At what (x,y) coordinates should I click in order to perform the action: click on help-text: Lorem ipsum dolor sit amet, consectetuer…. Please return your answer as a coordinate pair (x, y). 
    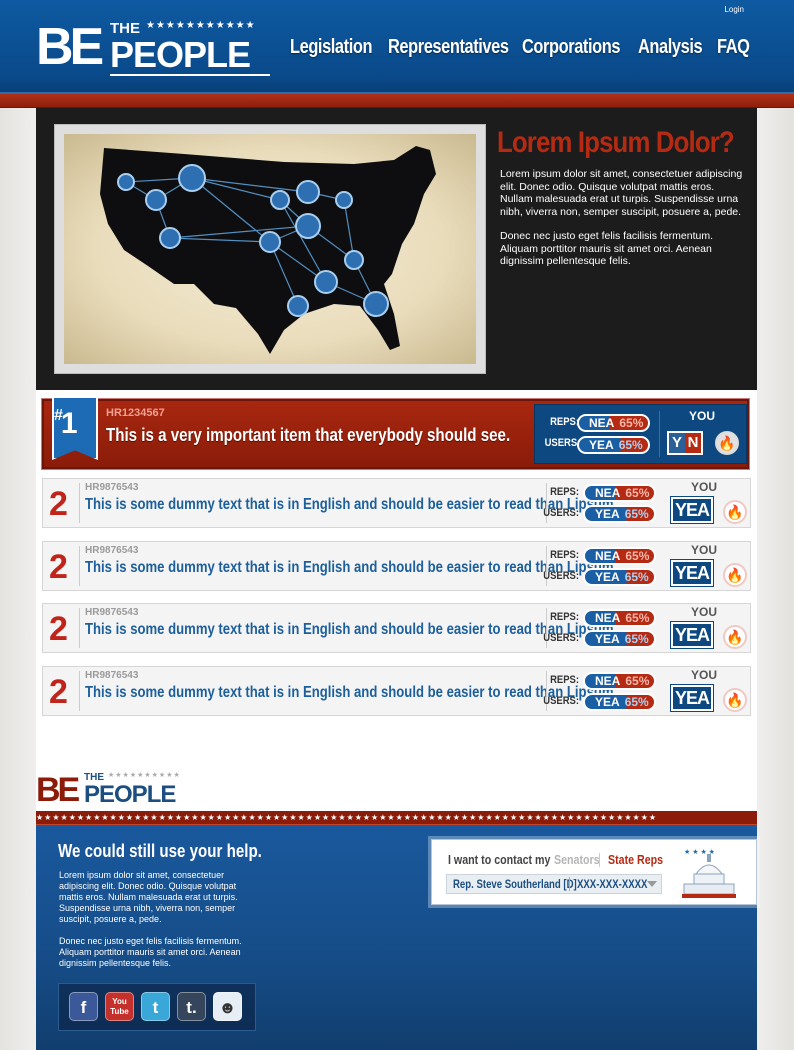
    Looking at the image, I should click on (159, 919).